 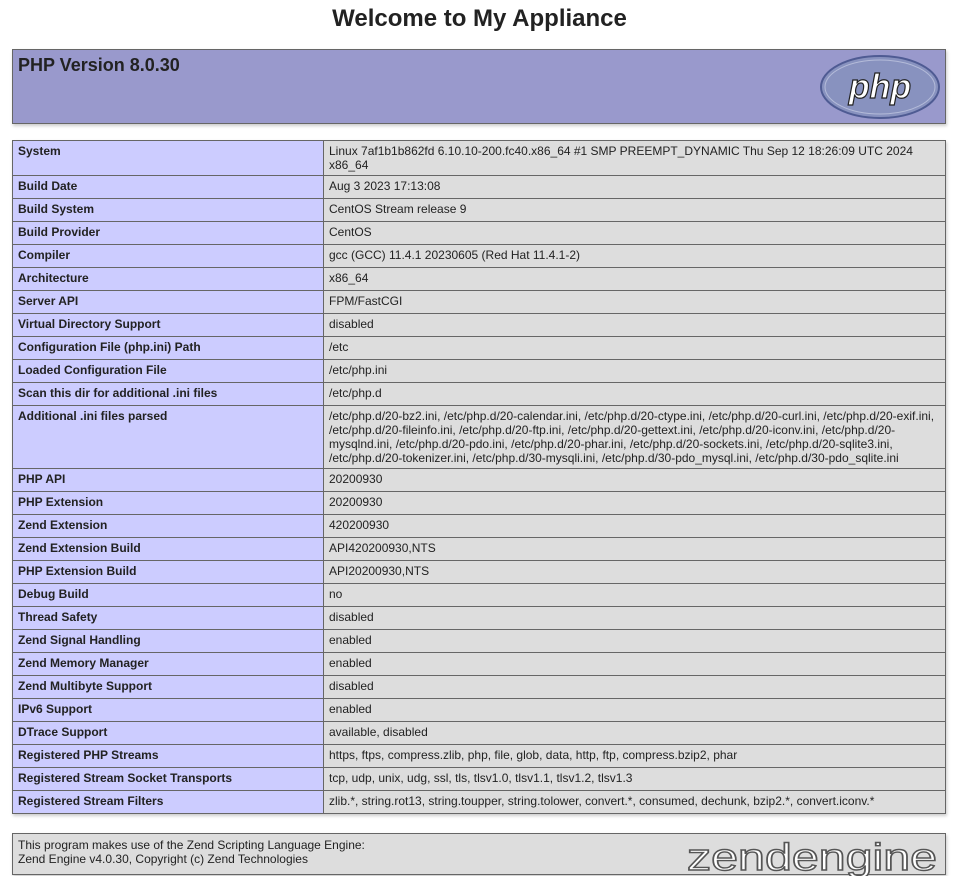 What do you see at coordinates (634, 595) in the screenshot?
I see `info-row-value: no` at bounding box center [634, 595].